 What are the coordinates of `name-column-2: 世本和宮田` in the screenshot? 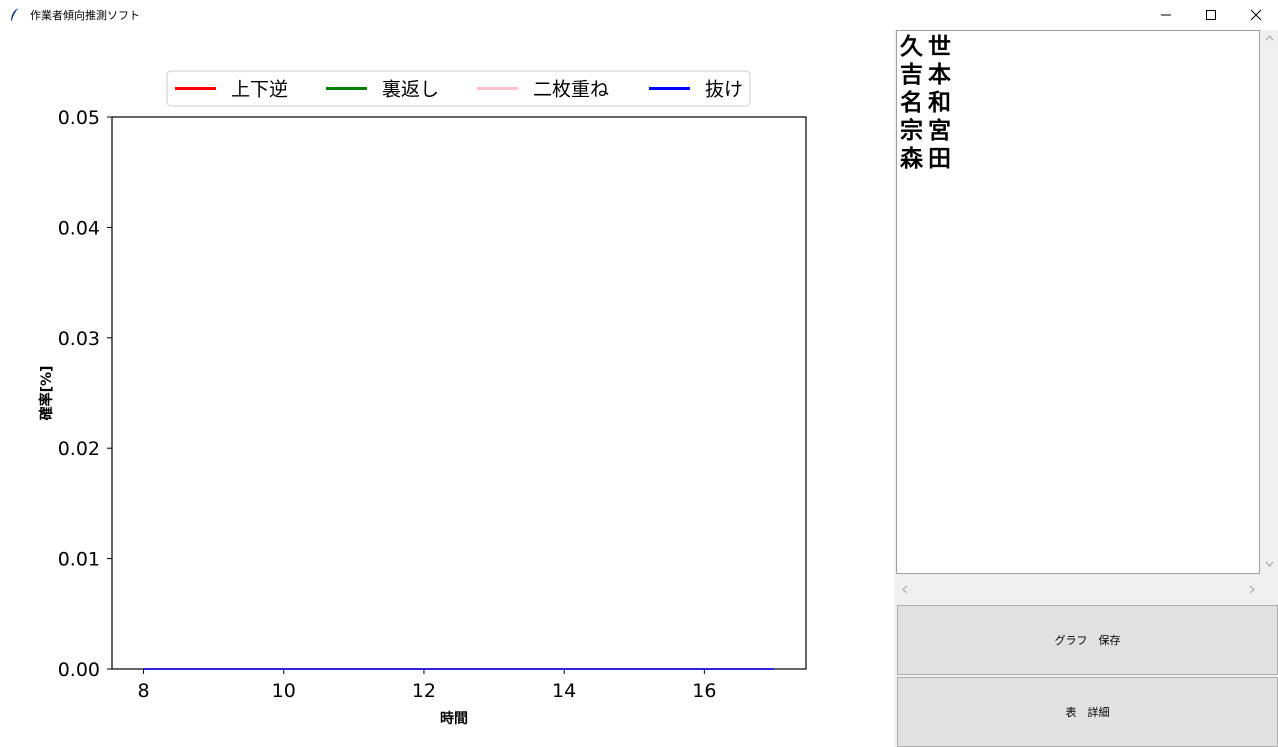 It's located at (942, 103).